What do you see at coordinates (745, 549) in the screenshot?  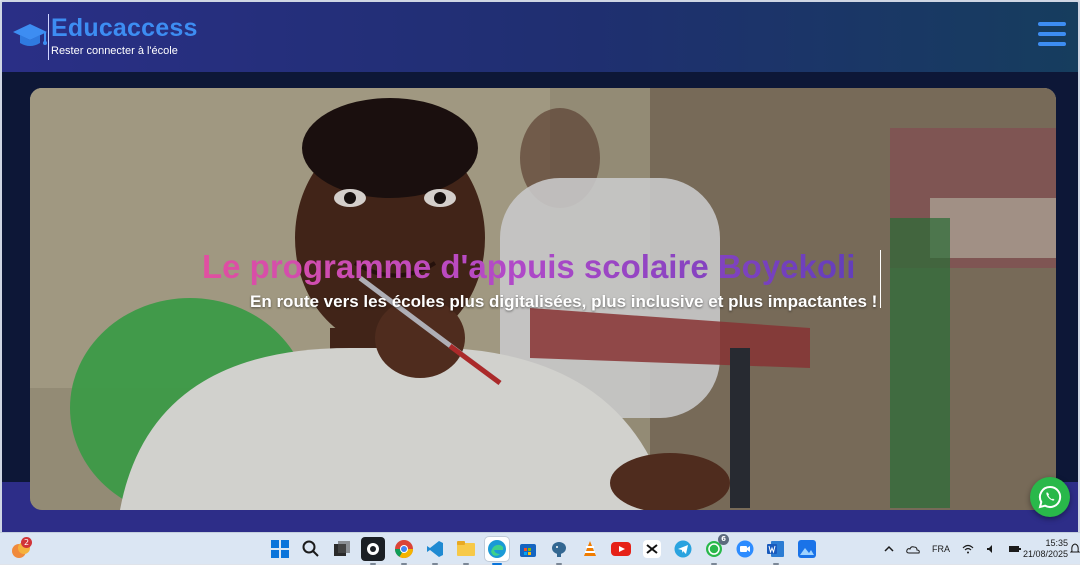 I see `zoom-icon` at bounding box center [745, 549].